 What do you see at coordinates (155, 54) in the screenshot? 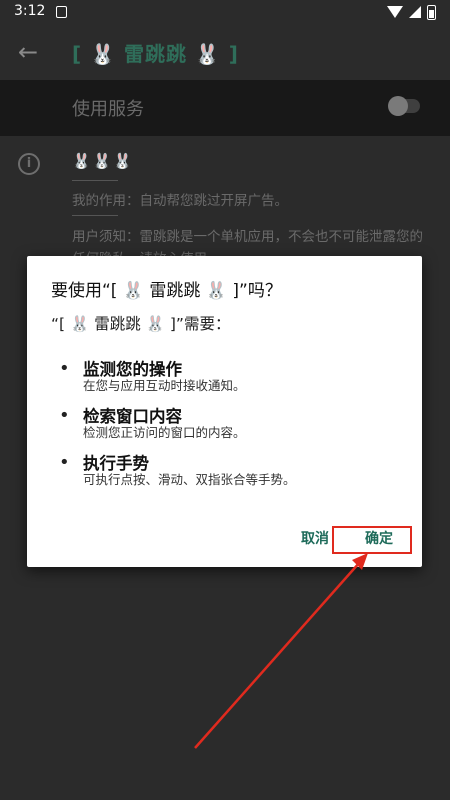
I see `page-title: [ 🐰 雷跳跳 🐰 ]` at bounding box center [155, 54].